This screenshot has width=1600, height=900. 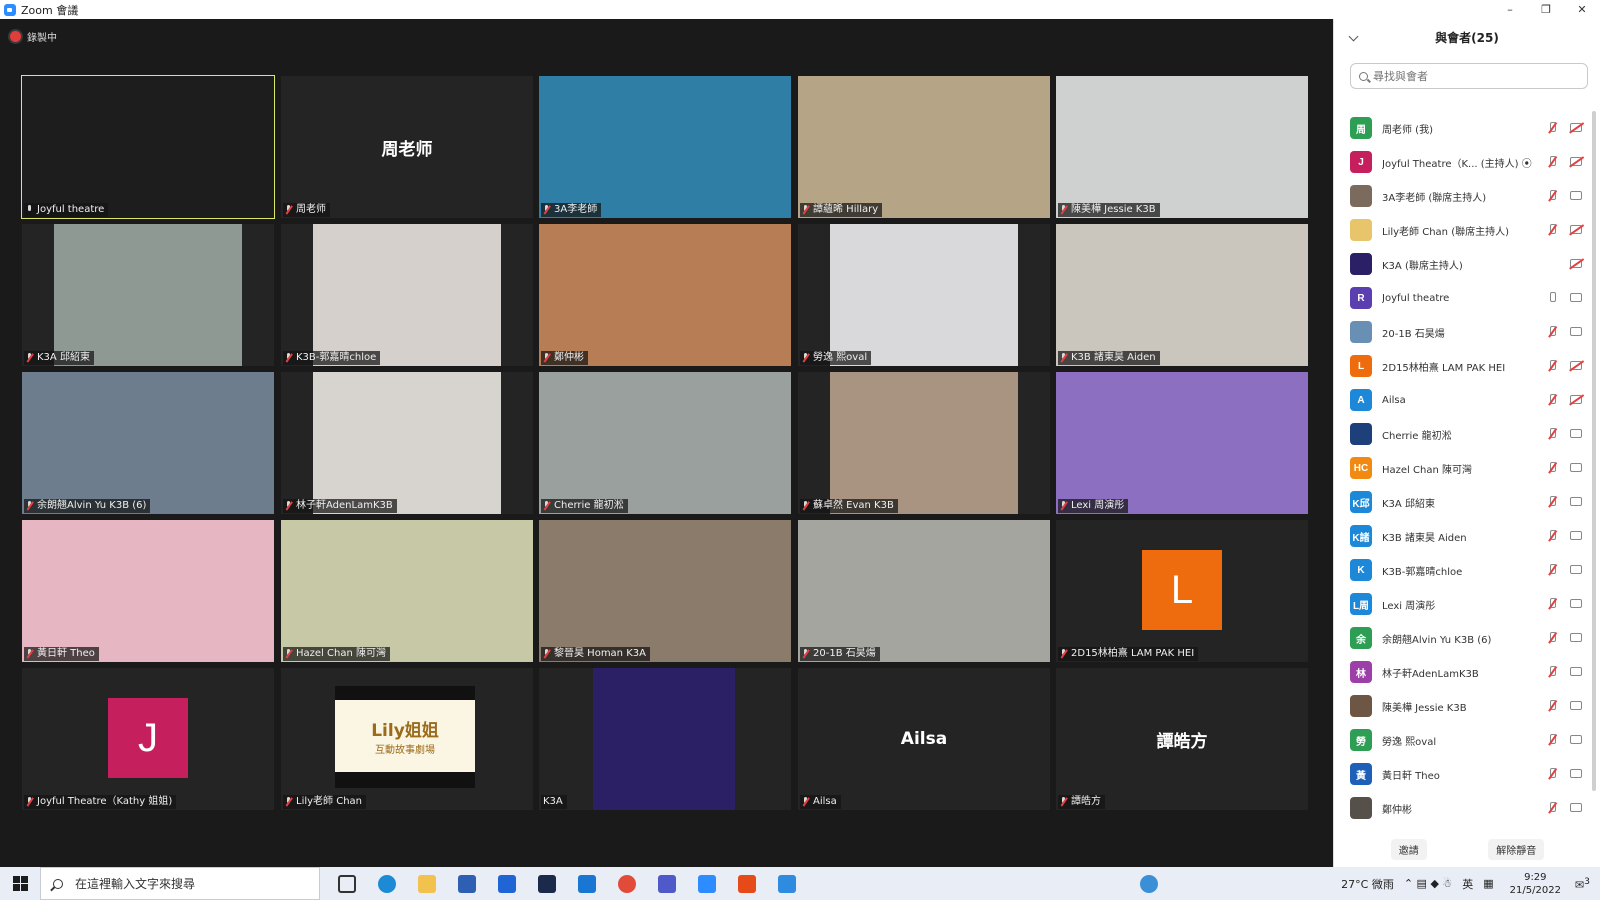 I want to click on mail-icon, so click(x=587, y=884).